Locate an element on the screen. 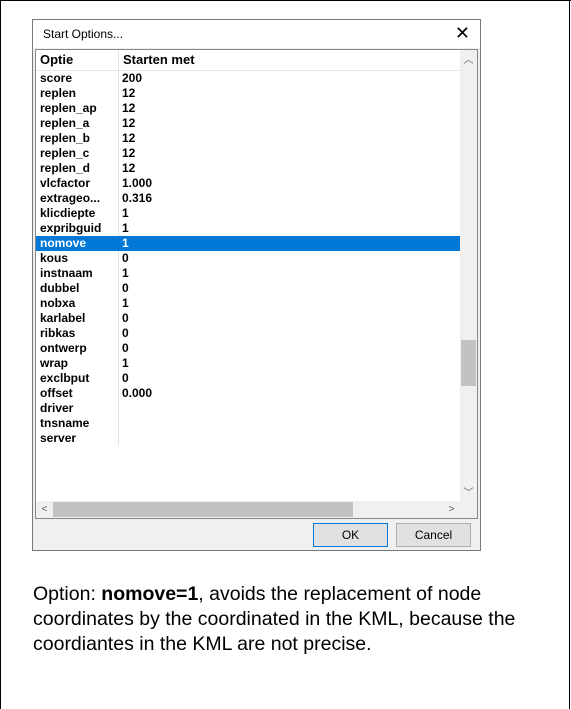 The width and height of the screenshot is (571, 709). option-name: exclbput is located at coordinates (65, 378).